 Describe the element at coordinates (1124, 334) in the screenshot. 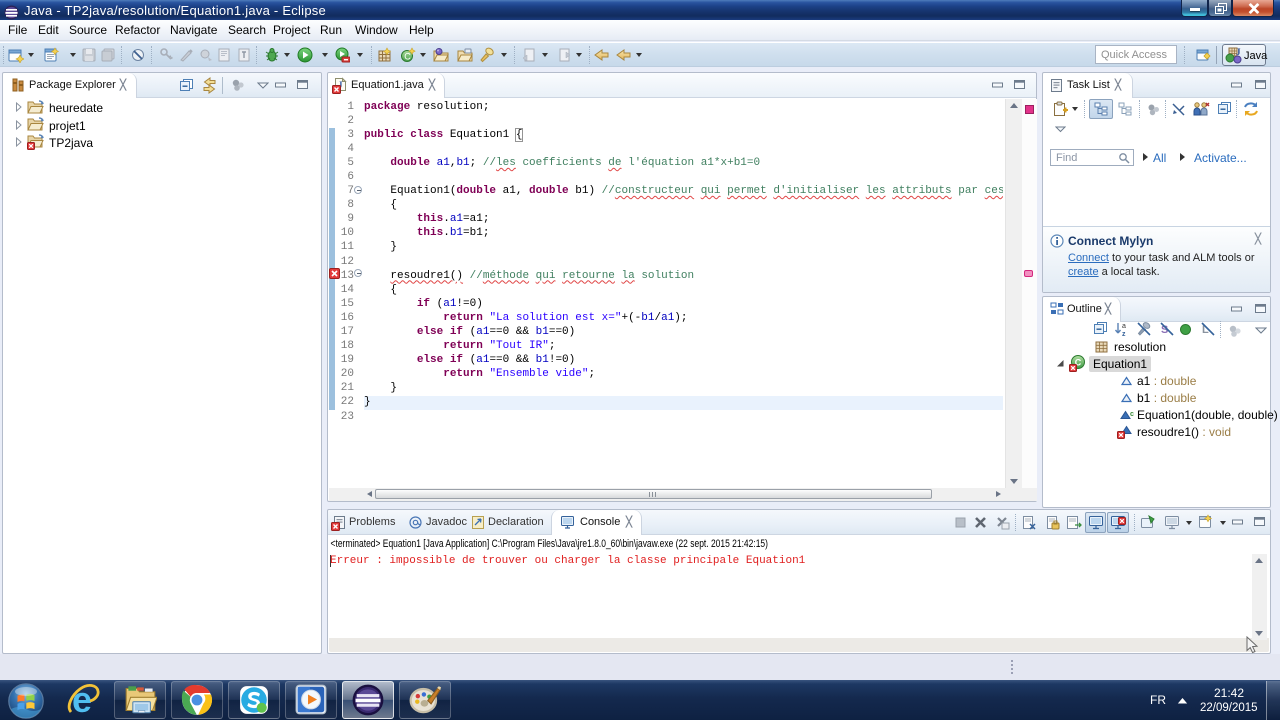

I see `svg-text: z` at that location.